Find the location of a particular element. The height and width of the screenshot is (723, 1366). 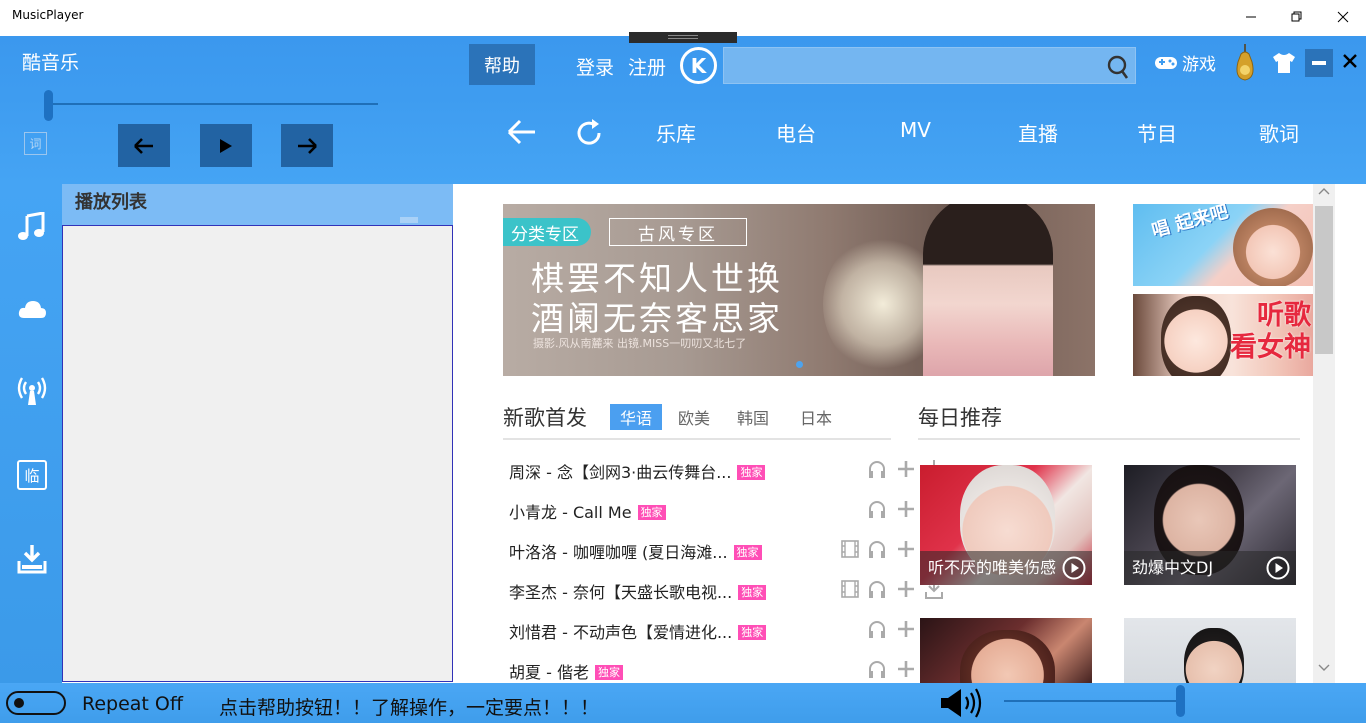

promo-goddess: 听歌 看女神 is located at coordinates (1223, 335).